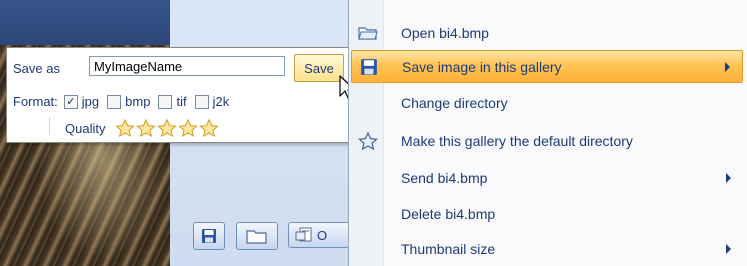 Image resolution: width=747 pixels, height=266 pixels. Describe the element at coordinates (454, 102) in the screenshot. I see `menu-item-label: Change directory` at that location.